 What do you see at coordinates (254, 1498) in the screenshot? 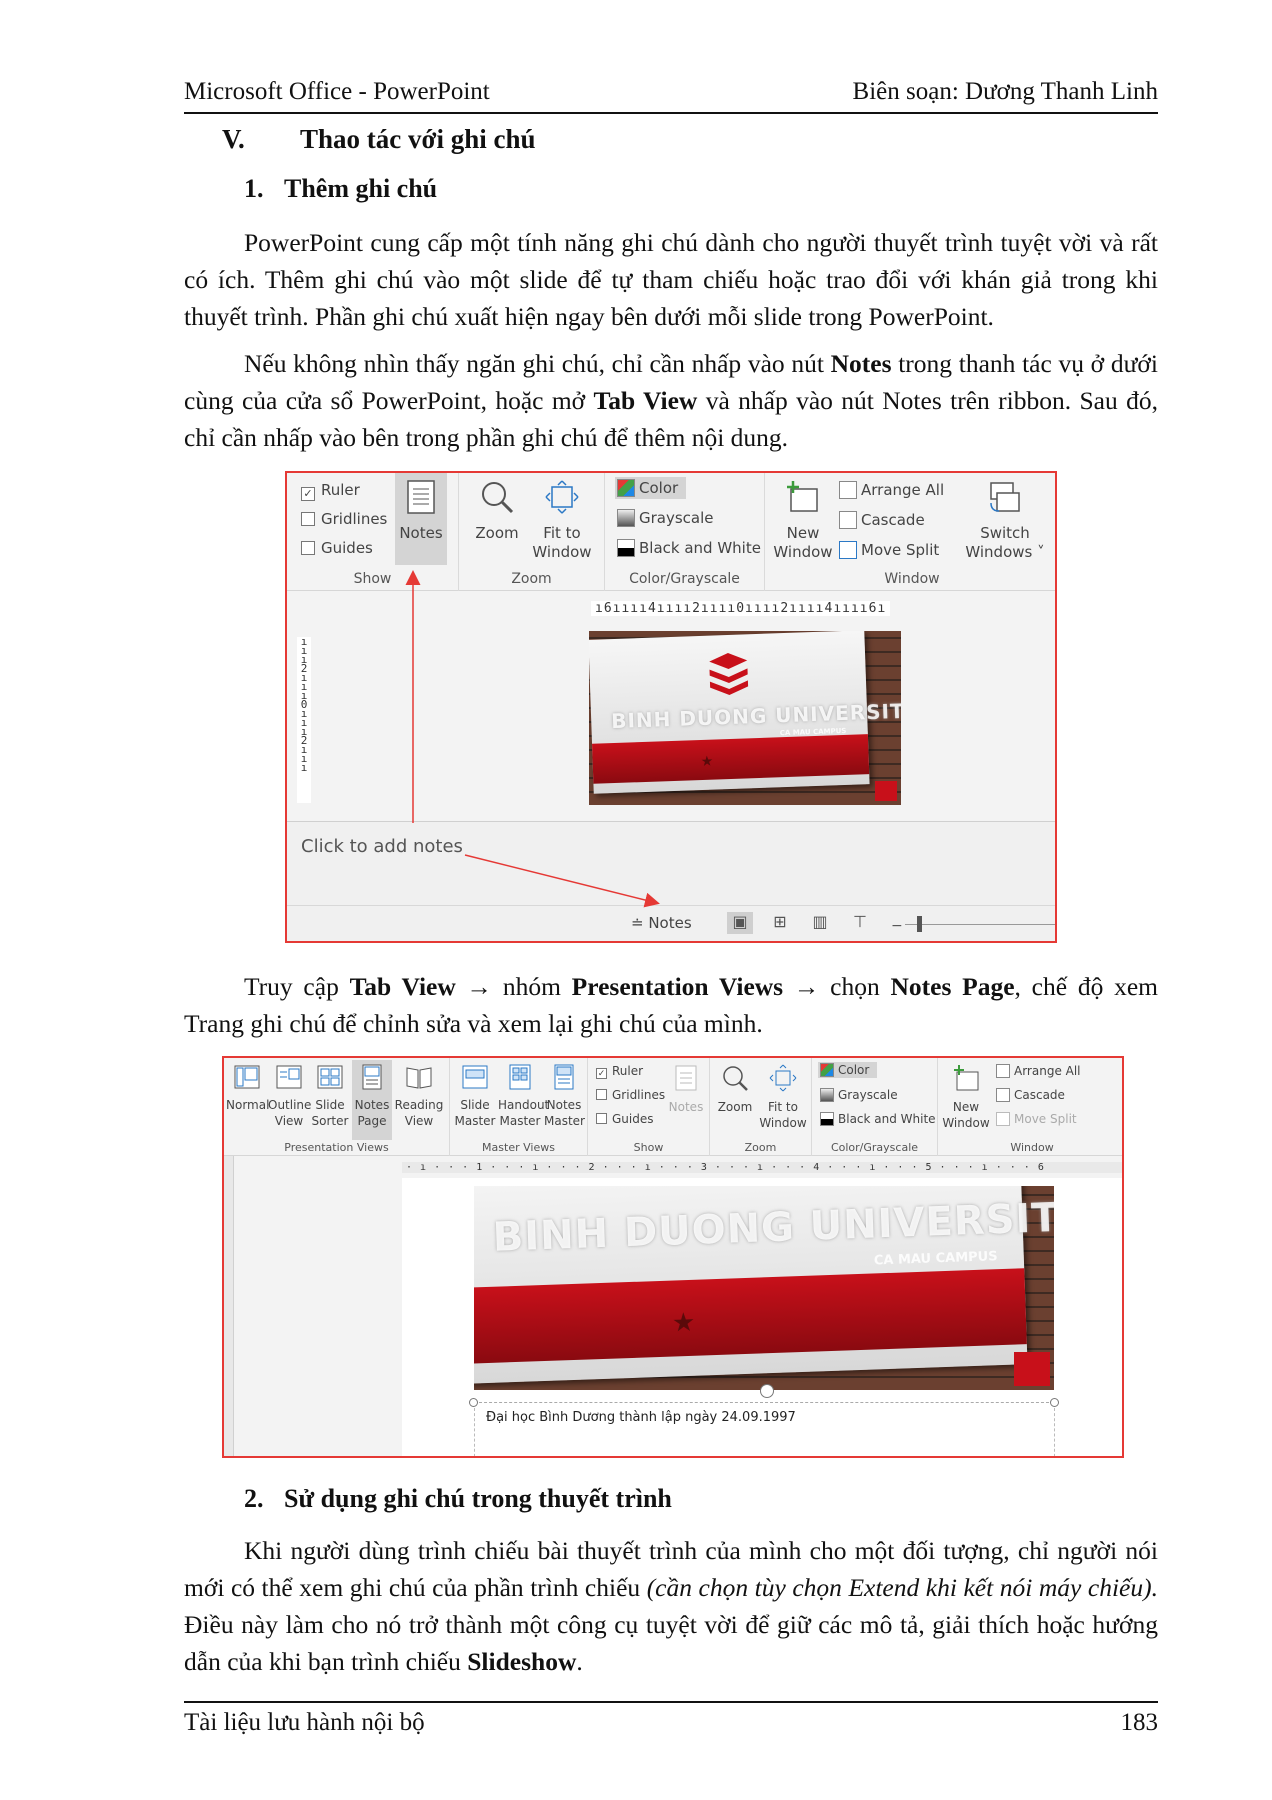
I see `subsection-number: 2.` at bounding box center [254, 1498].